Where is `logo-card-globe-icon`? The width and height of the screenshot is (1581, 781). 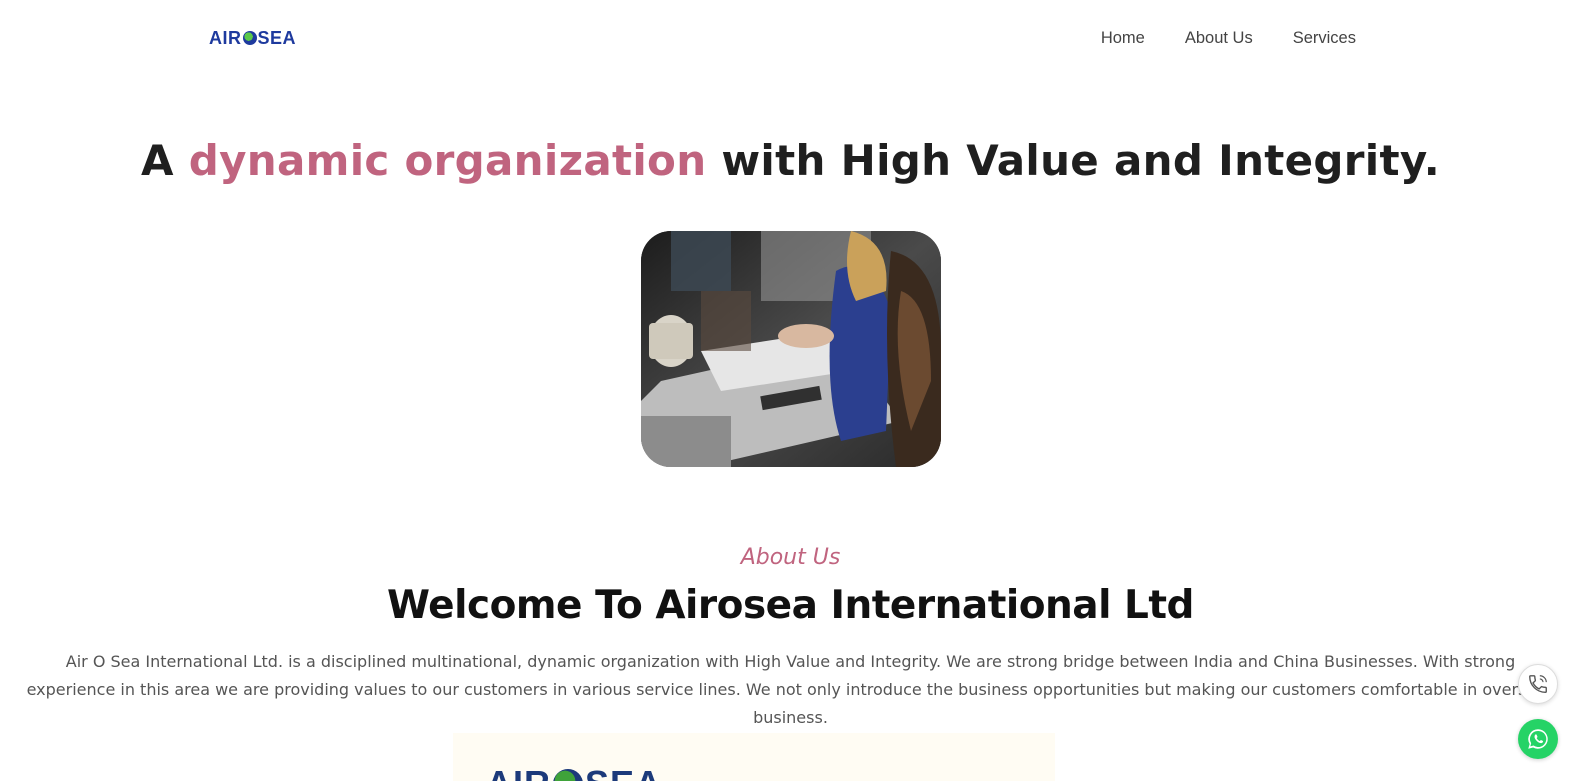
logo-card-globe-icon is located at coordinates (568, 775).